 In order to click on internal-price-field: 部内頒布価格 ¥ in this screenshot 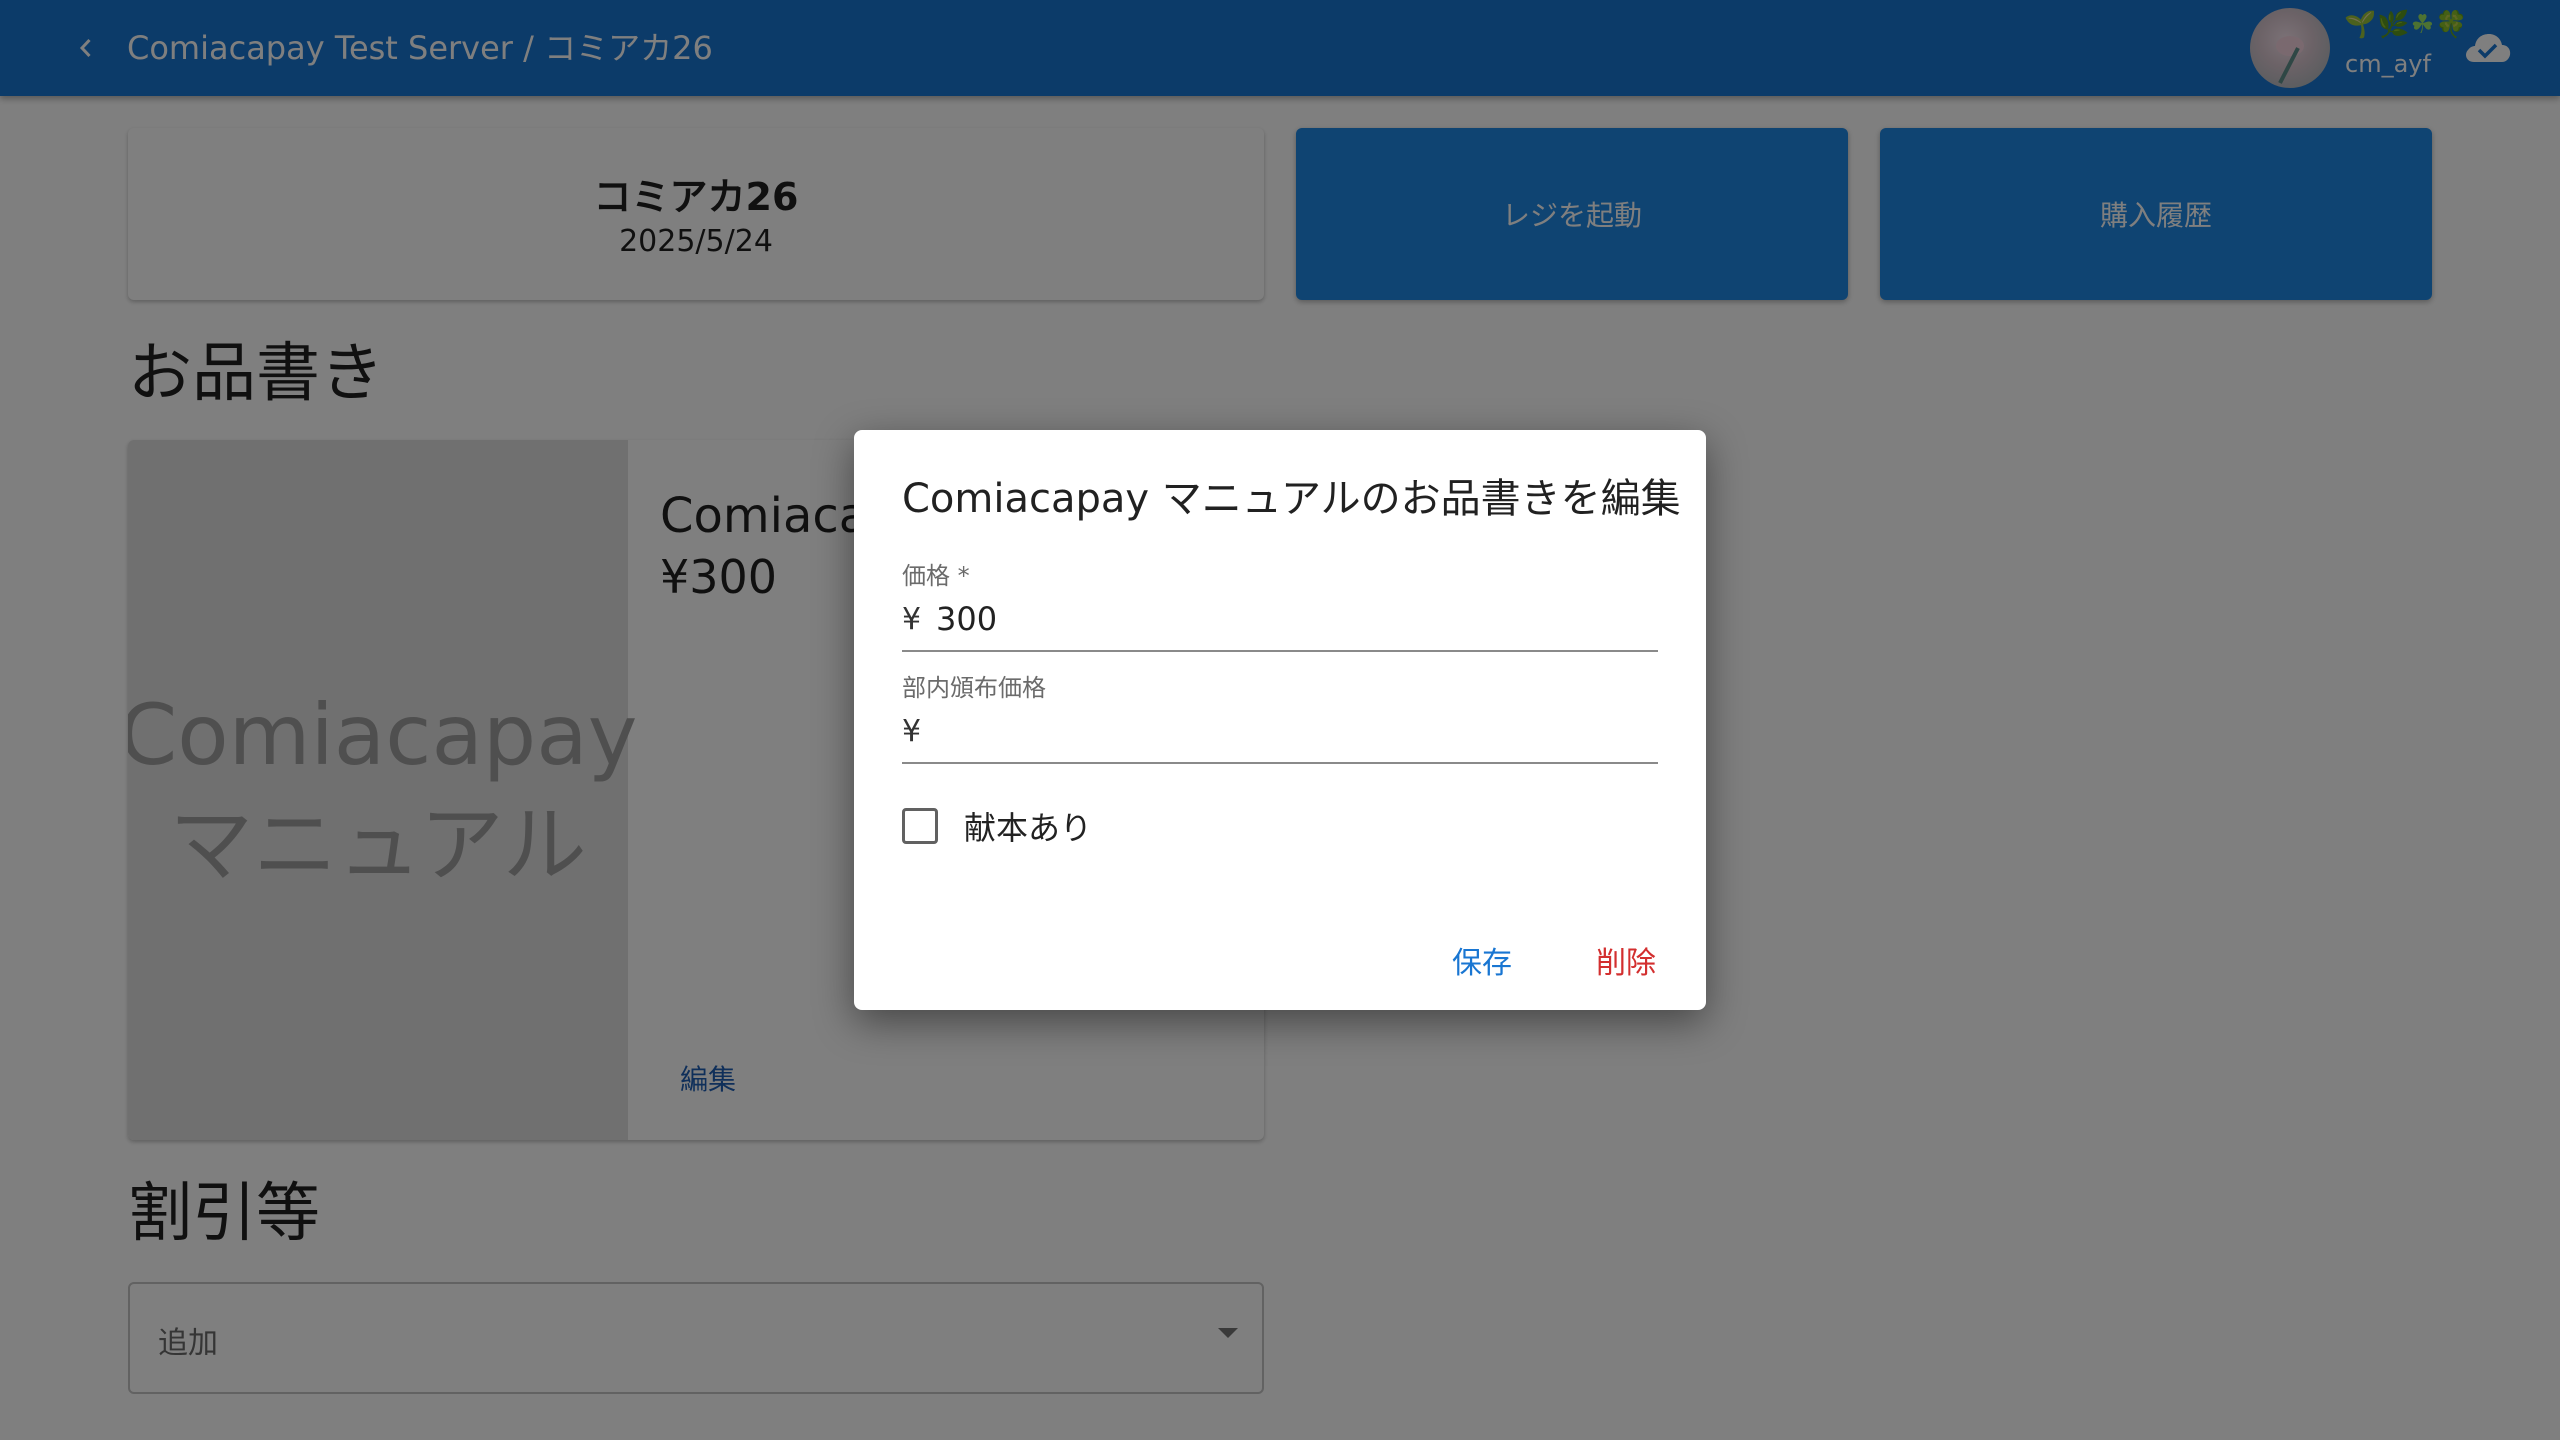, I will do `click(1280, 723)`.